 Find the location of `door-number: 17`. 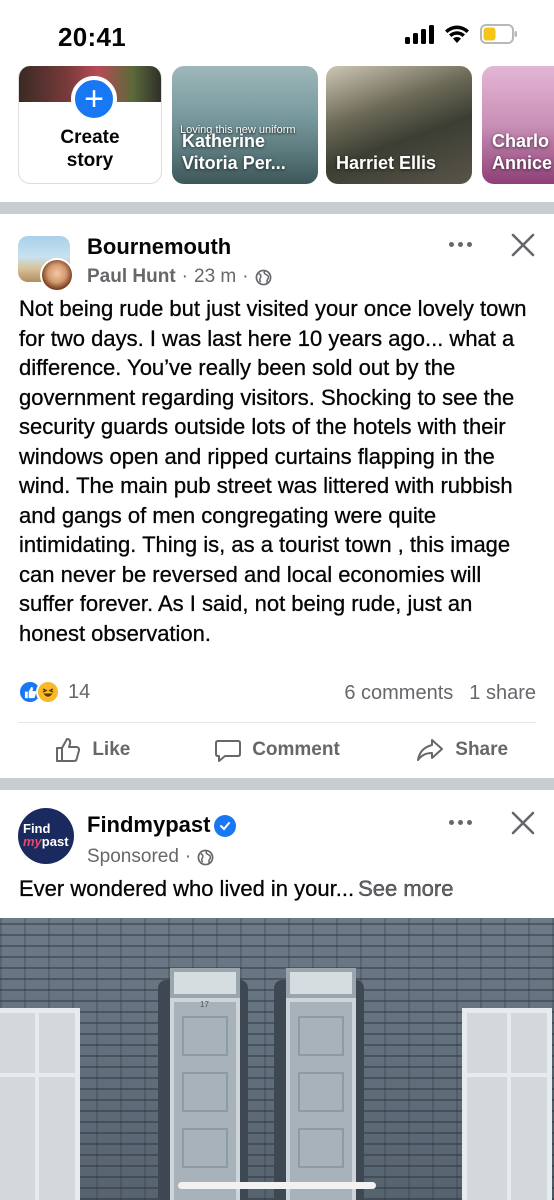

door-number: 17 is located at coordinates (204, 1004).